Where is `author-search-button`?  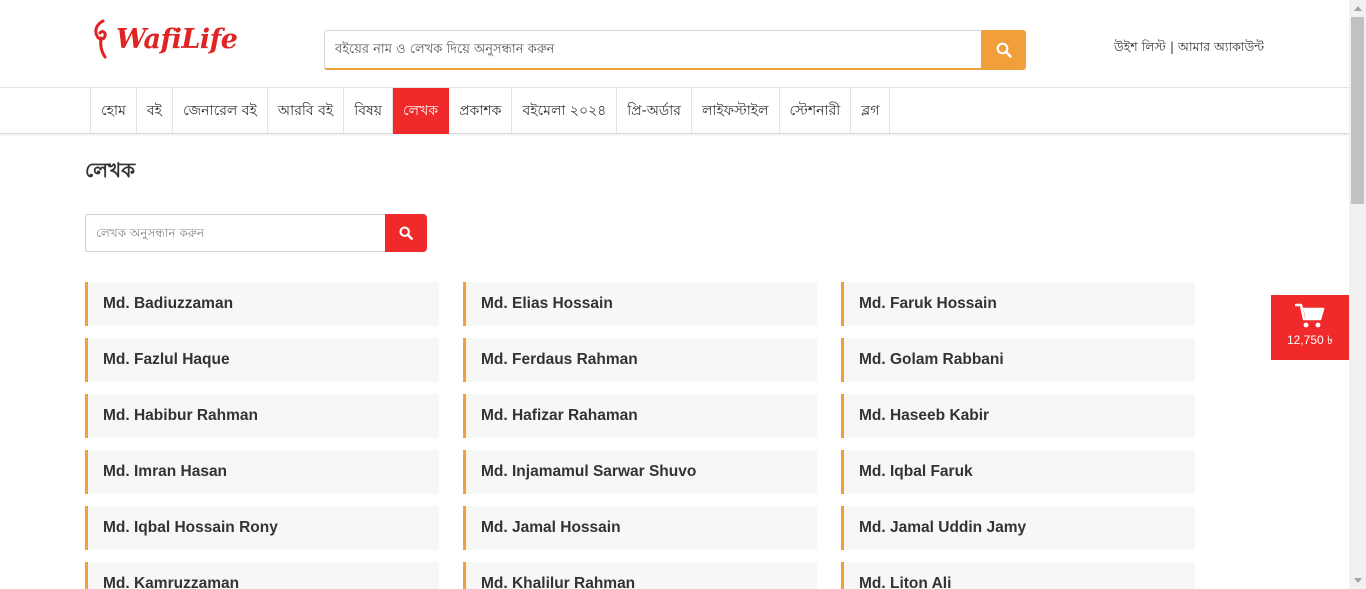
author-search-button is located at coordinates (406, 233).